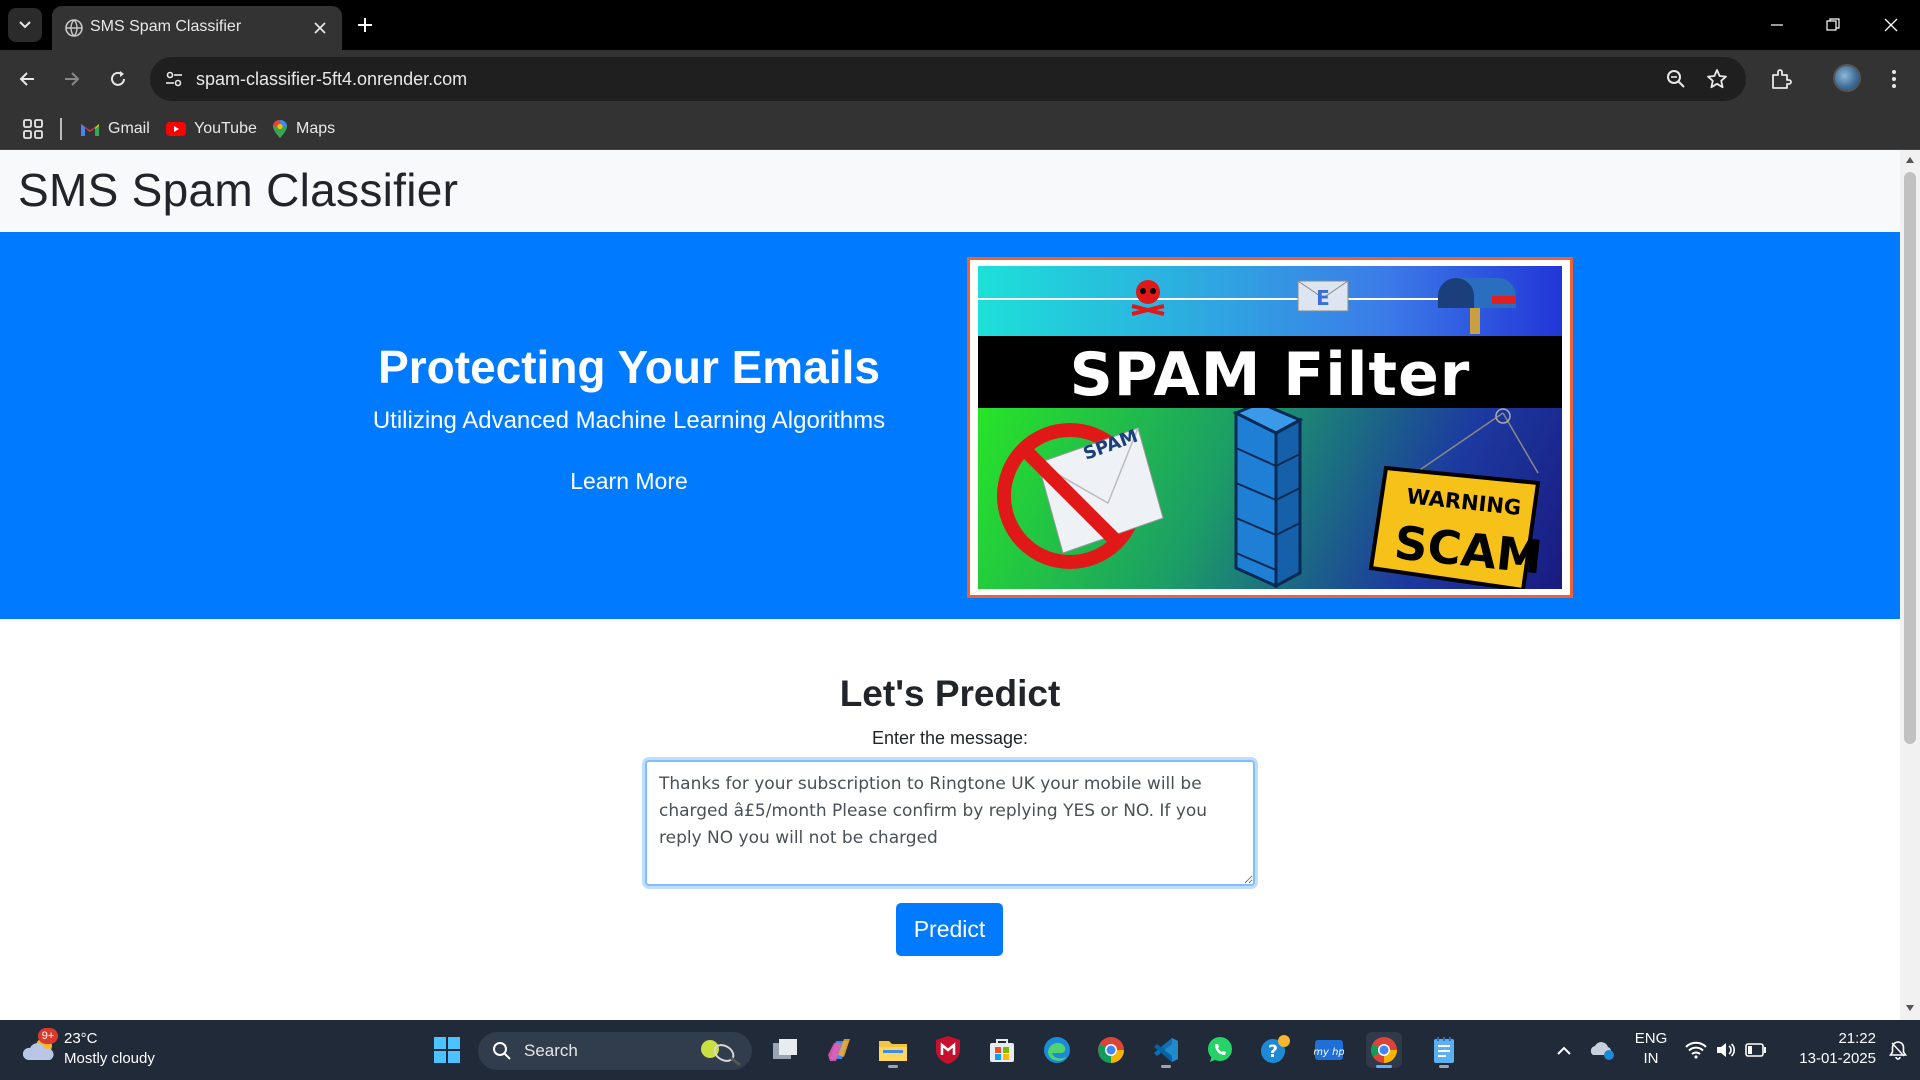 This screenshot has width=1920, height=1080. What do you see at coordinates (1756, 1050) in the screenshot?
I see `tray-battery` at bounding box center [1756, 1050].